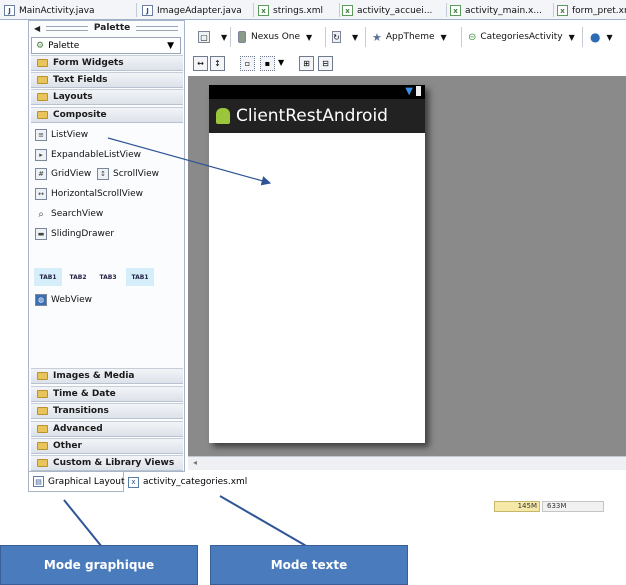 Image resolution: width=626 pixels, height=585 pixels. What do you see at coordinates (69, 10) in the screenshot?
I see `editor-tab-mainactivity: J MainActivity.java` at bounding box center [69, 10].